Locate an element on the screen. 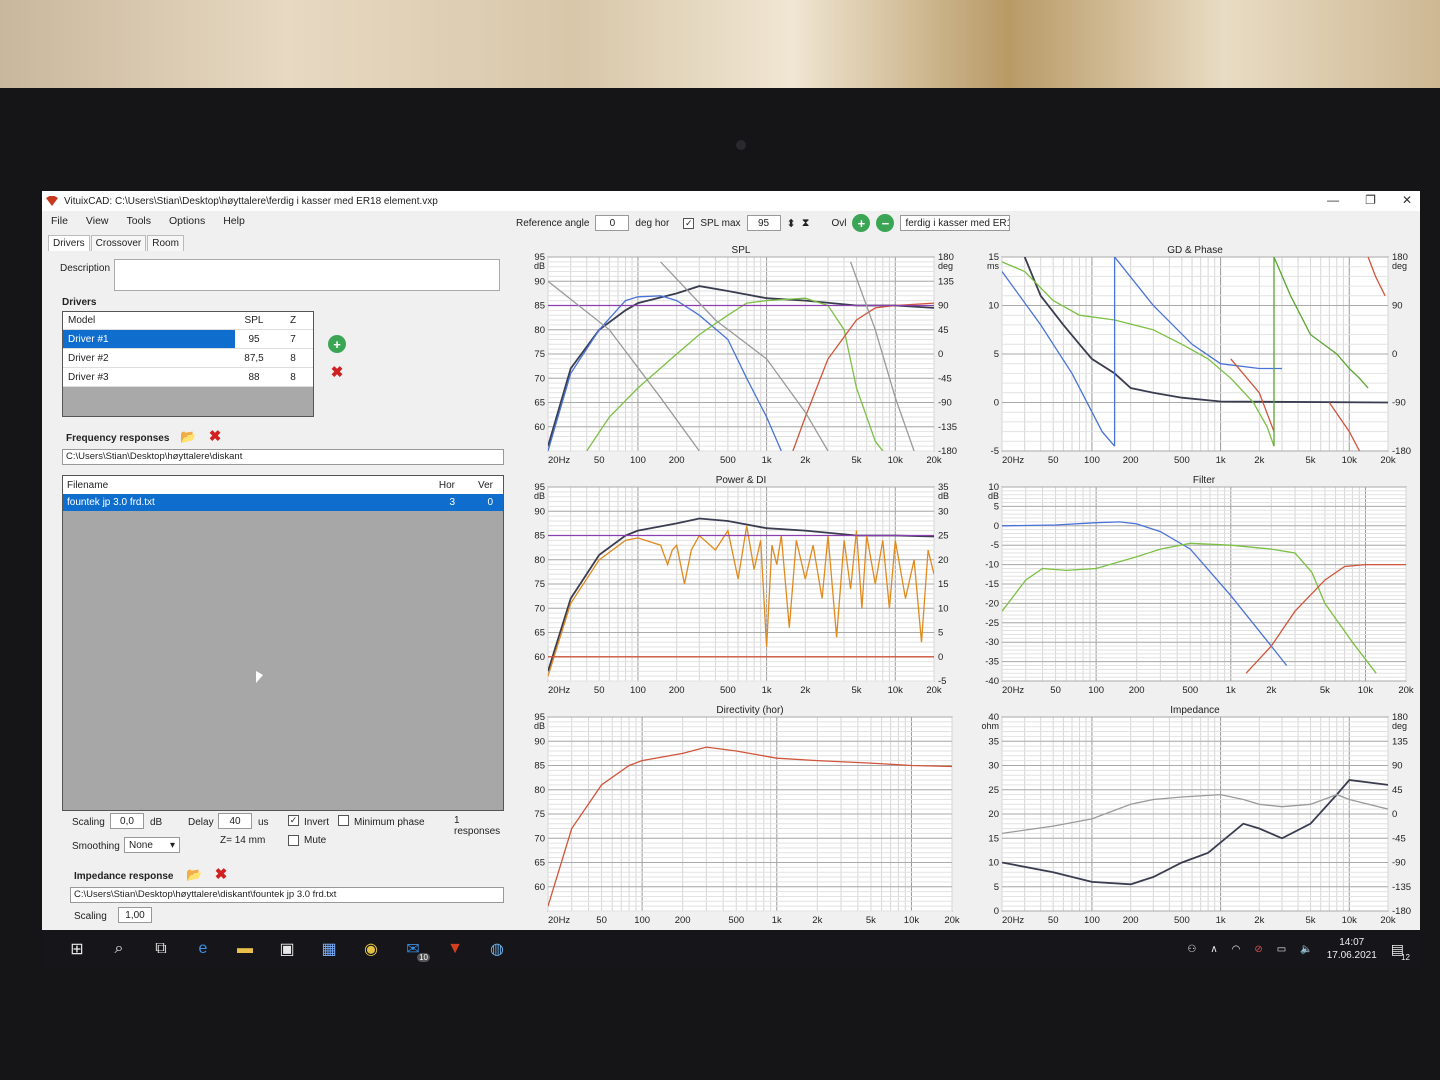 This screenshot has height=1080, width=1440. overlay-input: ferdig i kasser med ER18 e is located at coordinates (955, 223).